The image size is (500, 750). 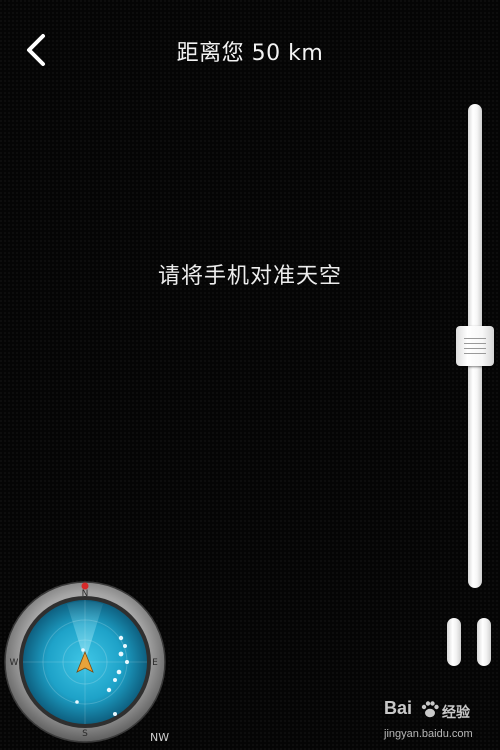 I want to click on compass-label-west: W, so click(x=14, y=663).